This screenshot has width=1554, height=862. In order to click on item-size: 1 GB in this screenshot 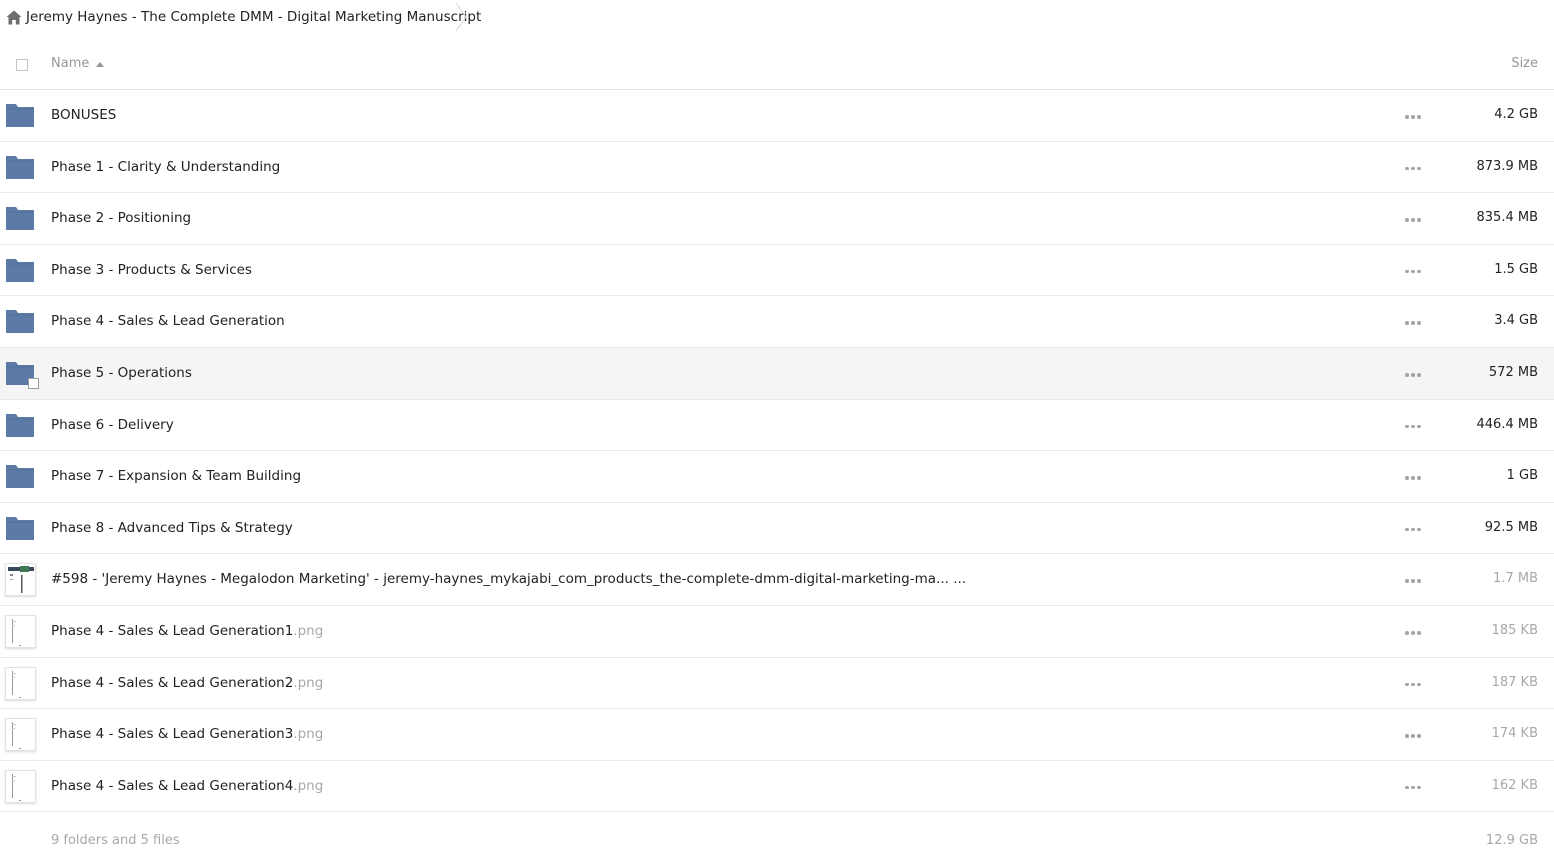, I will do `click(1522, 476)`.